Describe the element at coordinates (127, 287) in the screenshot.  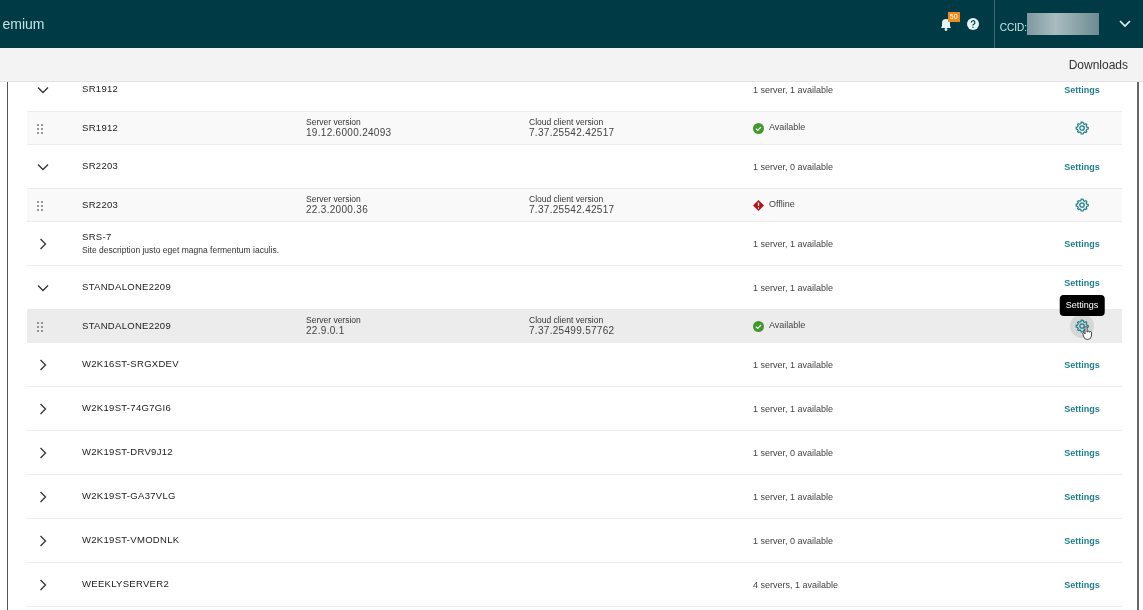
I see `site-name: STANDALONE2209` at that location.